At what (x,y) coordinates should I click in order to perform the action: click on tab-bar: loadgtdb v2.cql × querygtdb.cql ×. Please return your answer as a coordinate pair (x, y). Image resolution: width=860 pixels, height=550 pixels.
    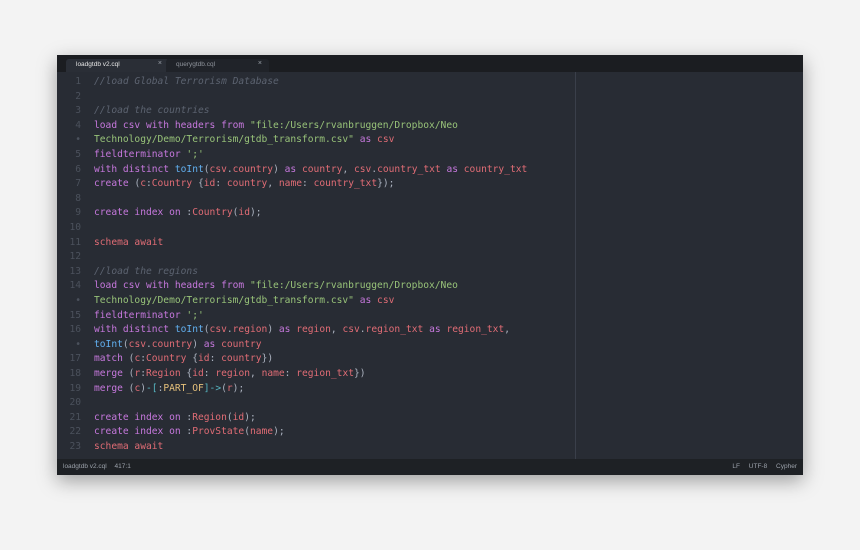
    Looking at the image, I should click on (430, 63).